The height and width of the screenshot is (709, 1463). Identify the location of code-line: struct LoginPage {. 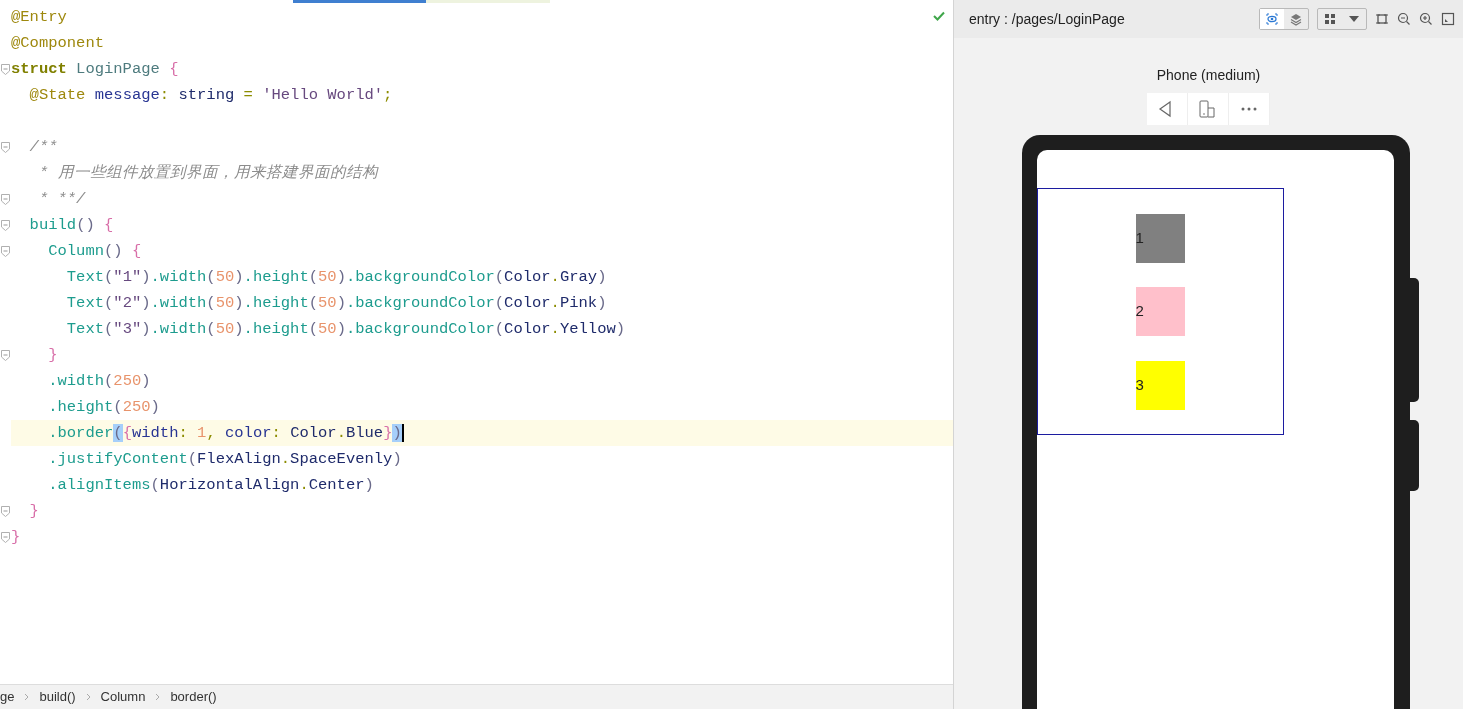
(95, 69).